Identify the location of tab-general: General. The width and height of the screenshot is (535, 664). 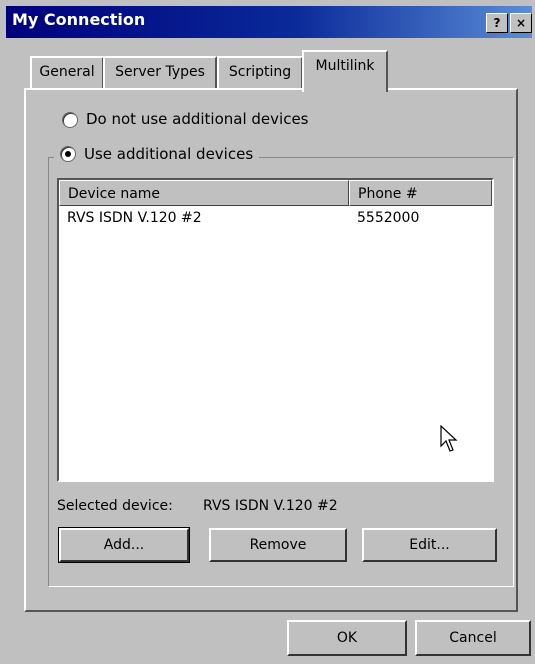
(67, 72).